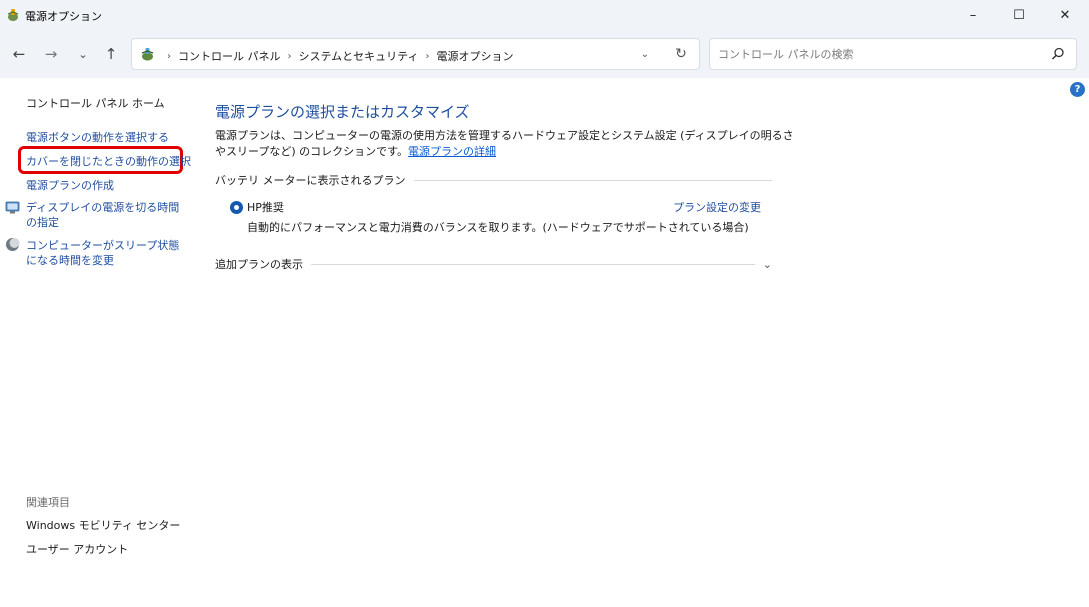 This screenshot has width=1089, height=607. I want to click on sidebar-control-panel-home: コントロール パネル ホーム, so click(95, 103).